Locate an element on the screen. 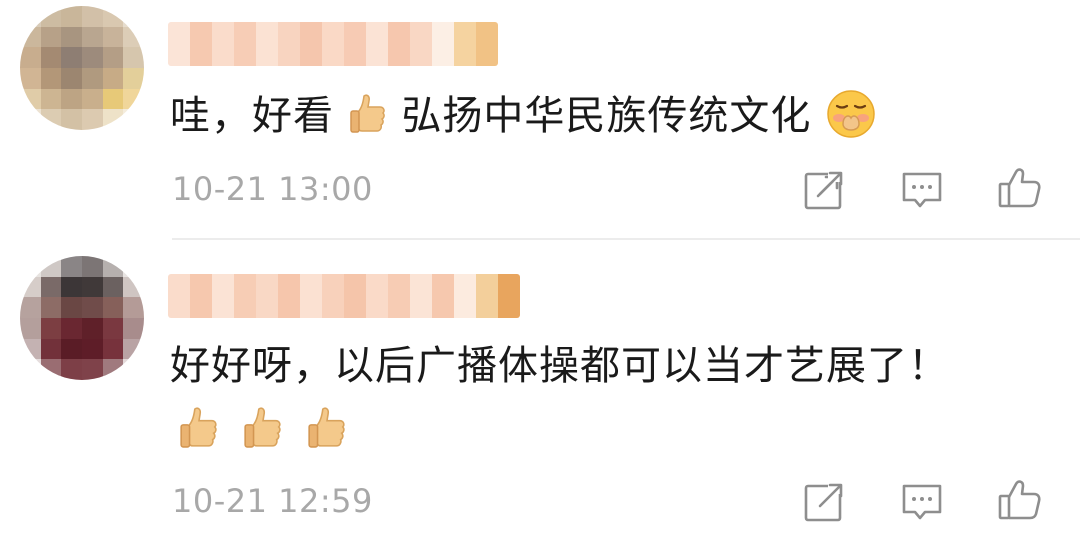 The width and height of the screenshot is (1080, 546). comment-text-part: 哇，好看 is located at coordinates (252, 116).